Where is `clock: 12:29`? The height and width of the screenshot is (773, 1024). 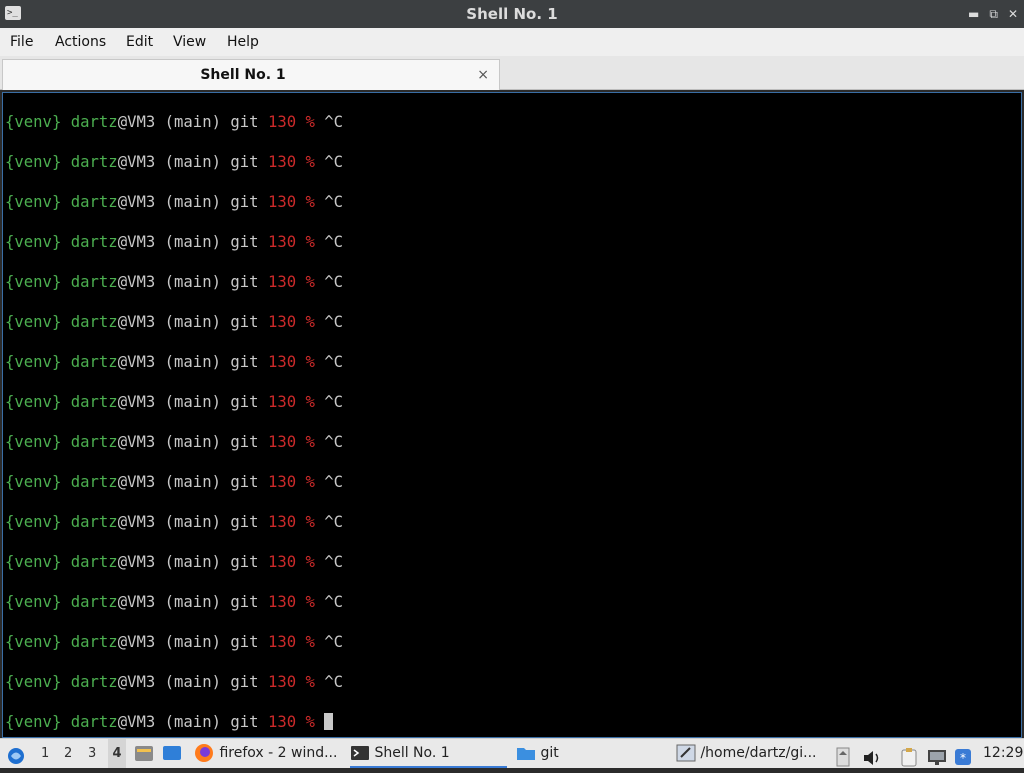 clock: 12:29 is located at coordinates (1003, 753).